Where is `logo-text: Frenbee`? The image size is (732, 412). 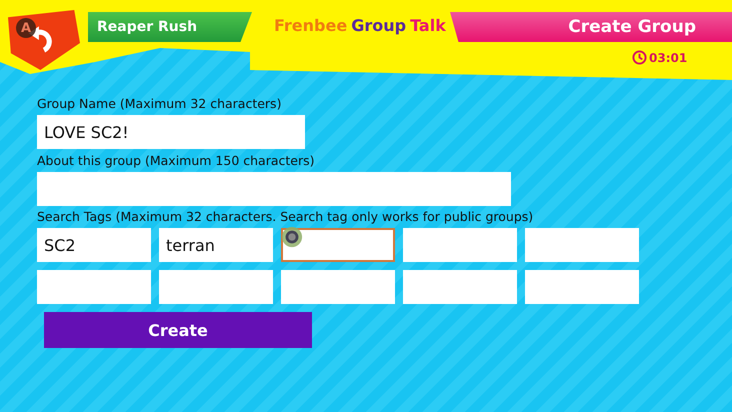
logo-text: Frenbee is located at coordinates (311, 25).